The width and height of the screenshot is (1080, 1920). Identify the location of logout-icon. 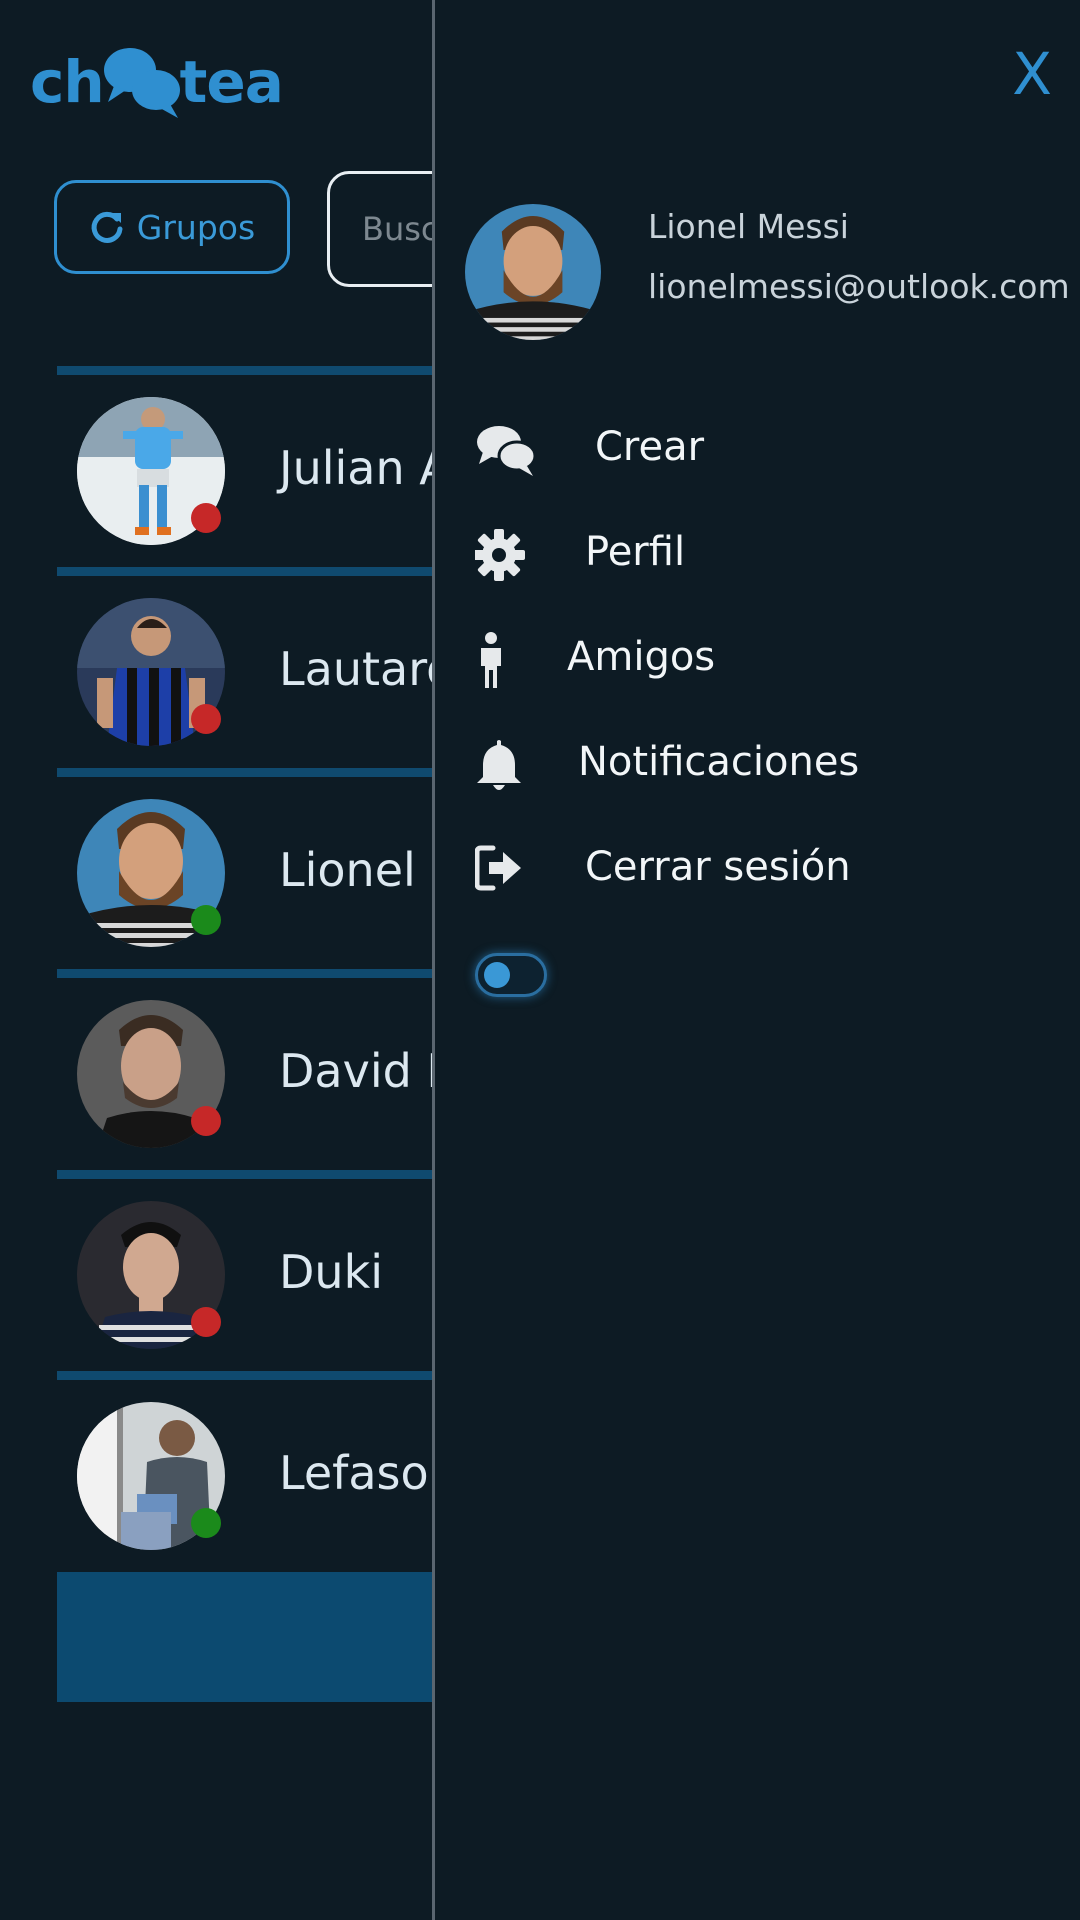
(498, 868).